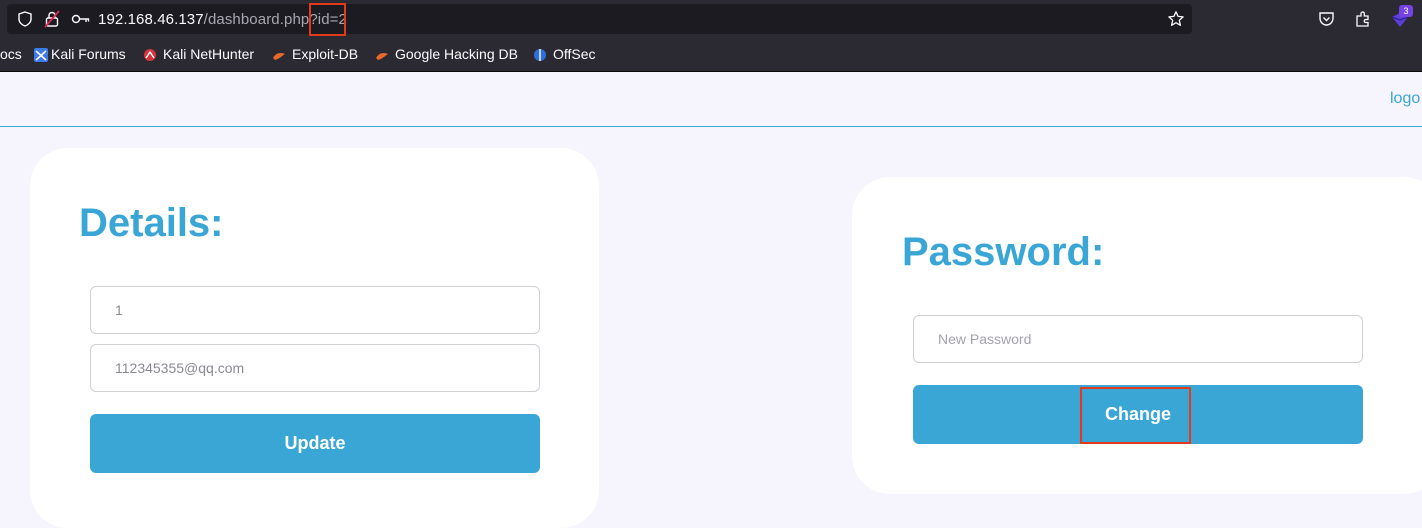 This screenshot has height=528, width=1422. I want to click on password-title: Password:, so click(1003, 252).